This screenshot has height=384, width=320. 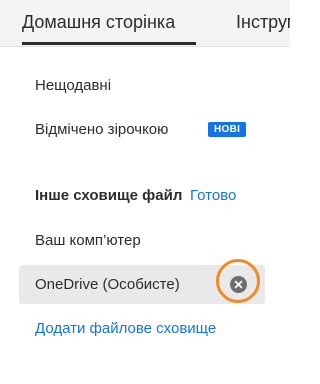 I want to click on nav-item-starred: Відмічено зірочкою, so click(x=101, y=130).